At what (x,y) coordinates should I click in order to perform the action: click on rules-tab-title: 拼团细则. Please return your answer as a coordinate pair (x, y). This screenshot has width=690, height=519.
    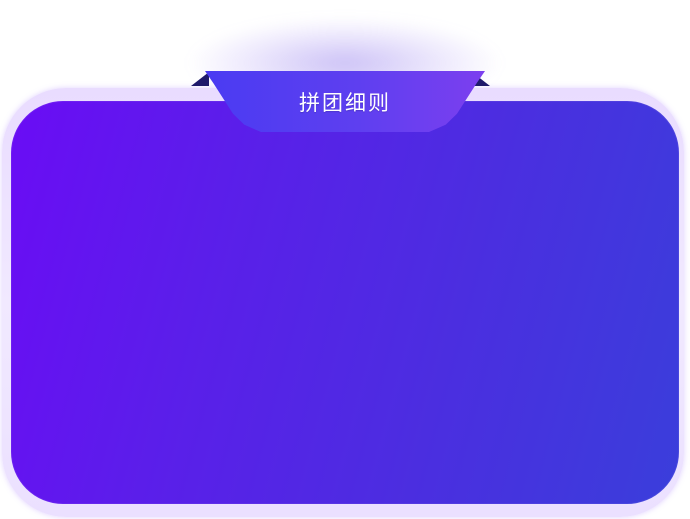
    Looking at the image, I should click on (345, 102).